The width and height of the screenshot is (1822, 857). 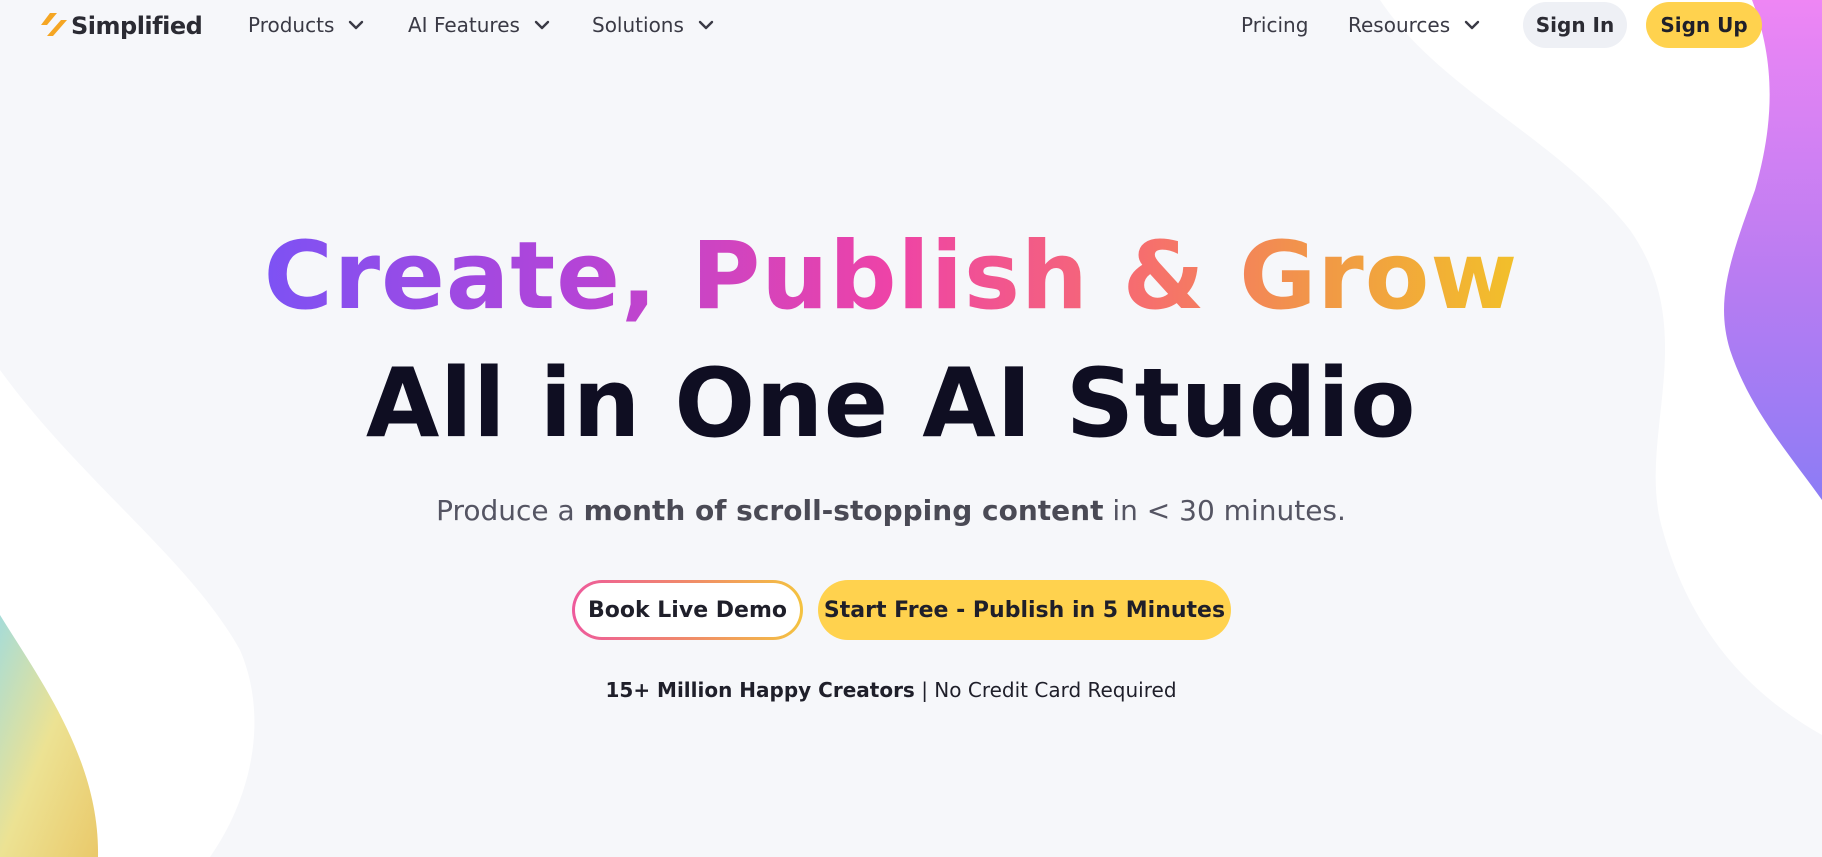 I want to click on simplified-s-logo-icon, so click(x=54, y=24).